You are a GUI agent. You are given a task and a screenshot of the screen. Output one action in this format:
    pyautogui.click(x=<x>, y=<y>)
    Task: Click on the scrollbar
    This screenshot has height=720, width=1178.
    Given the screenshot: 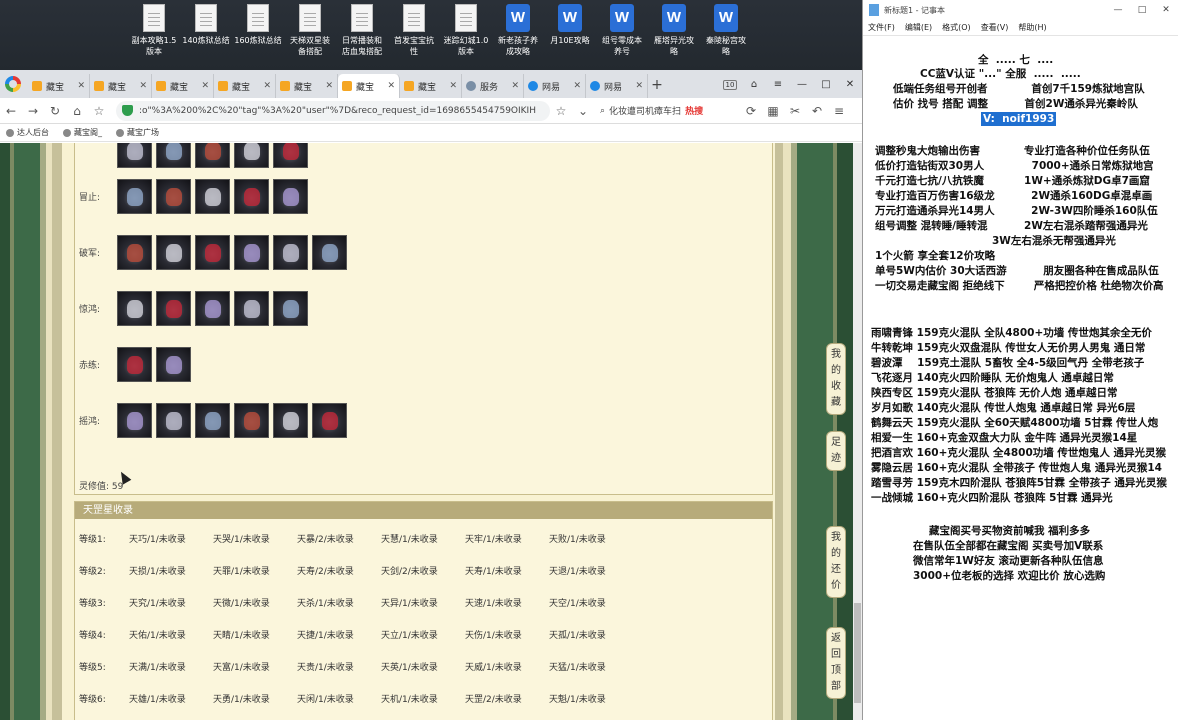 What is the action you would take?
    pyautogui.click(x=857, y=431)
    